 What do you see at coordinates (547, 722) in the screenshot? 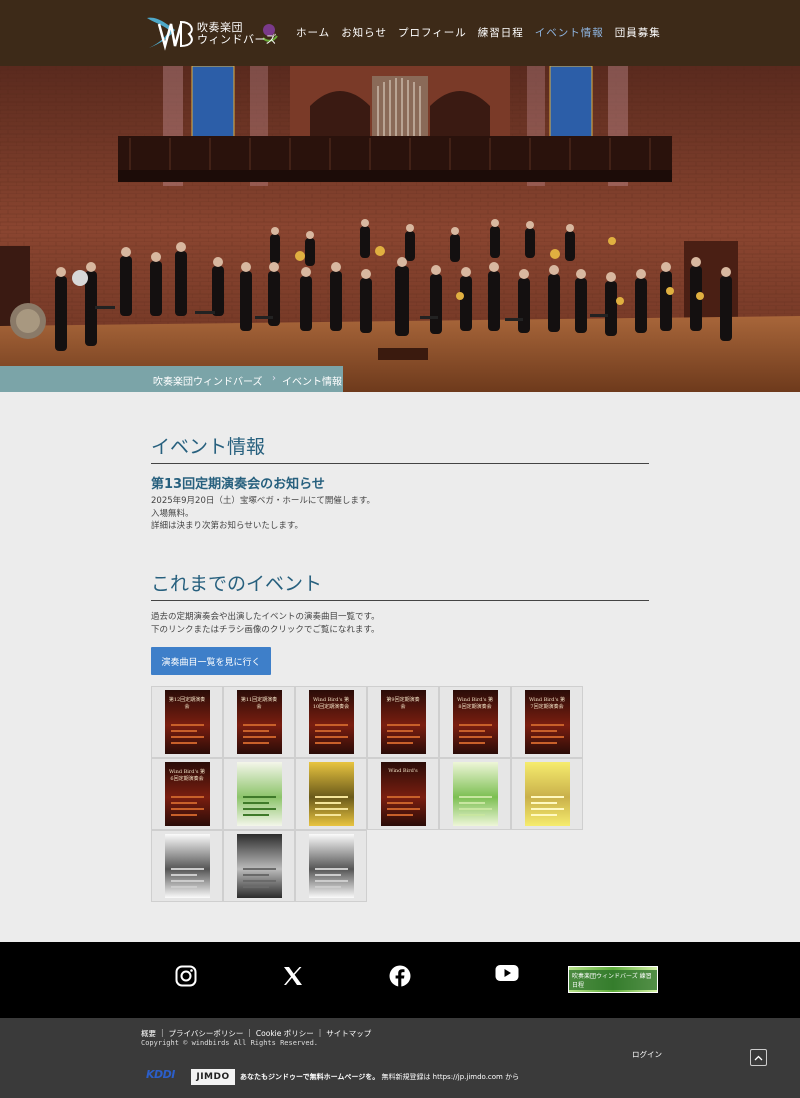
I see `flyer-thumbnail: Wind Bird's 第7回定期演奏会` at bounding box center [547, 722].